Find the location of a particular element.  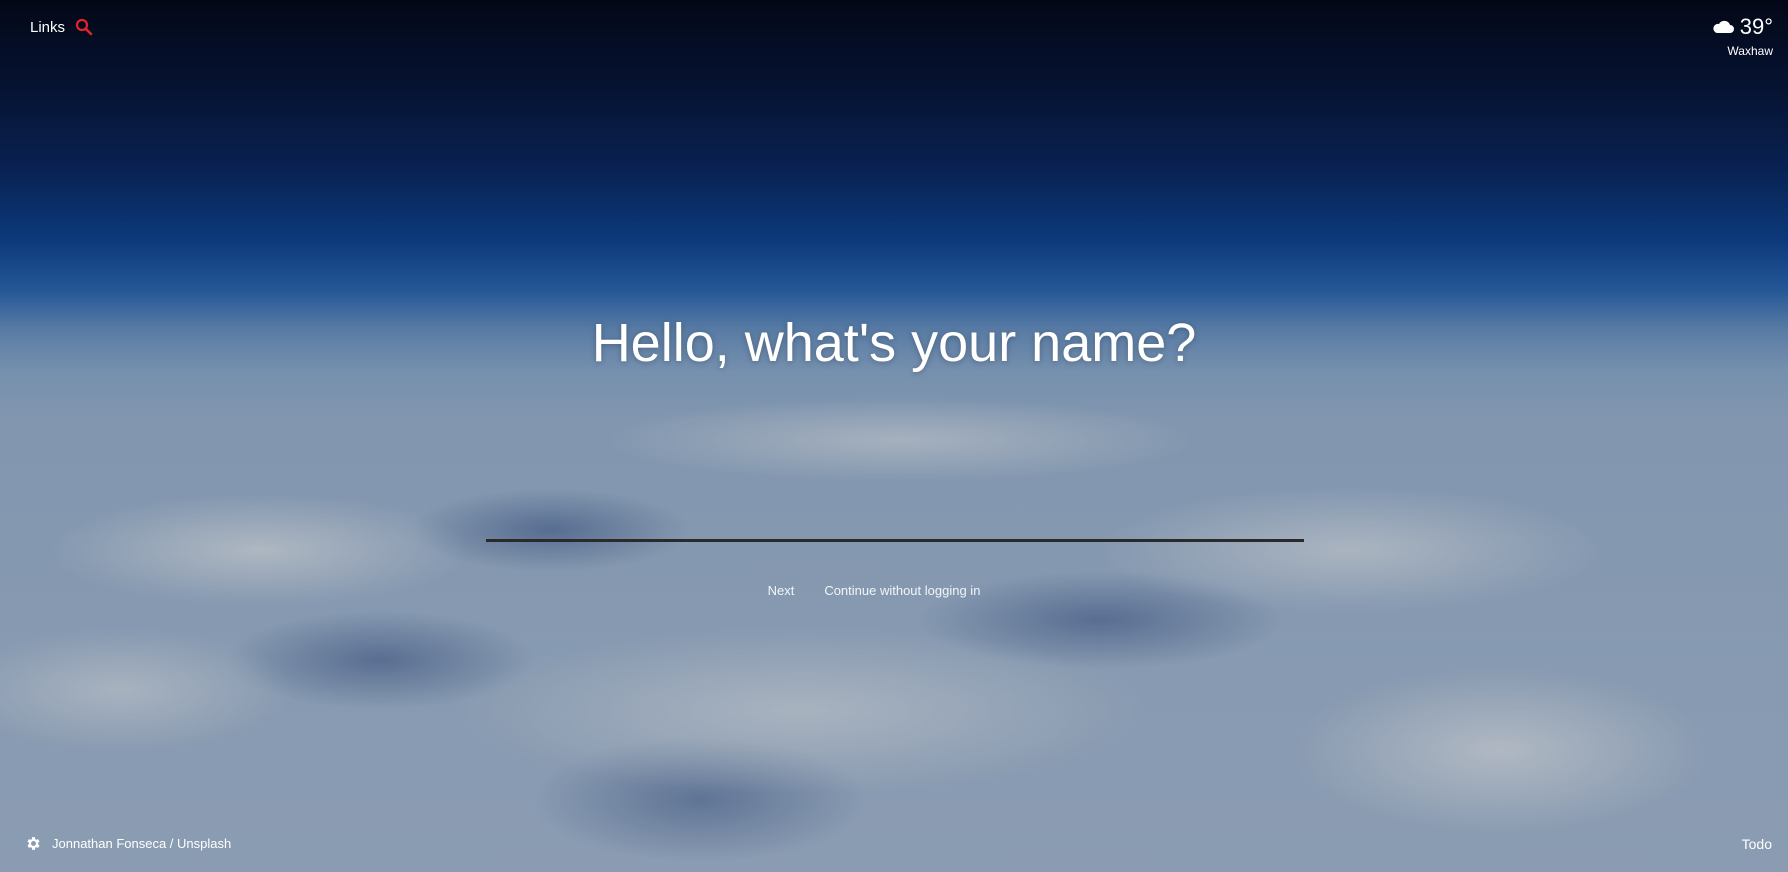

name-input is located at coordinates (895, 522).